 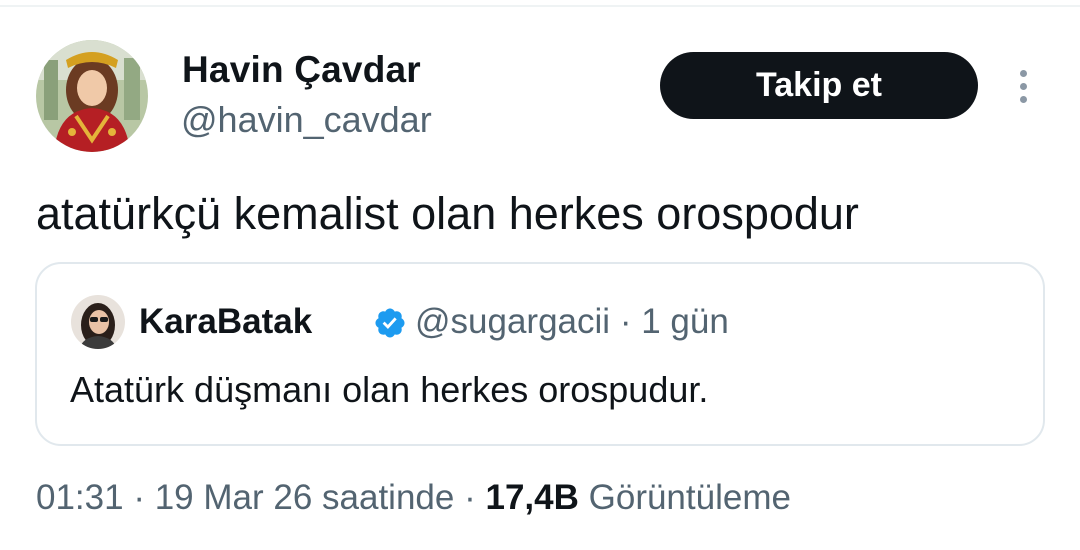 I want to click on author-handle: @havin_cavdar, so click(x=306, y=120).